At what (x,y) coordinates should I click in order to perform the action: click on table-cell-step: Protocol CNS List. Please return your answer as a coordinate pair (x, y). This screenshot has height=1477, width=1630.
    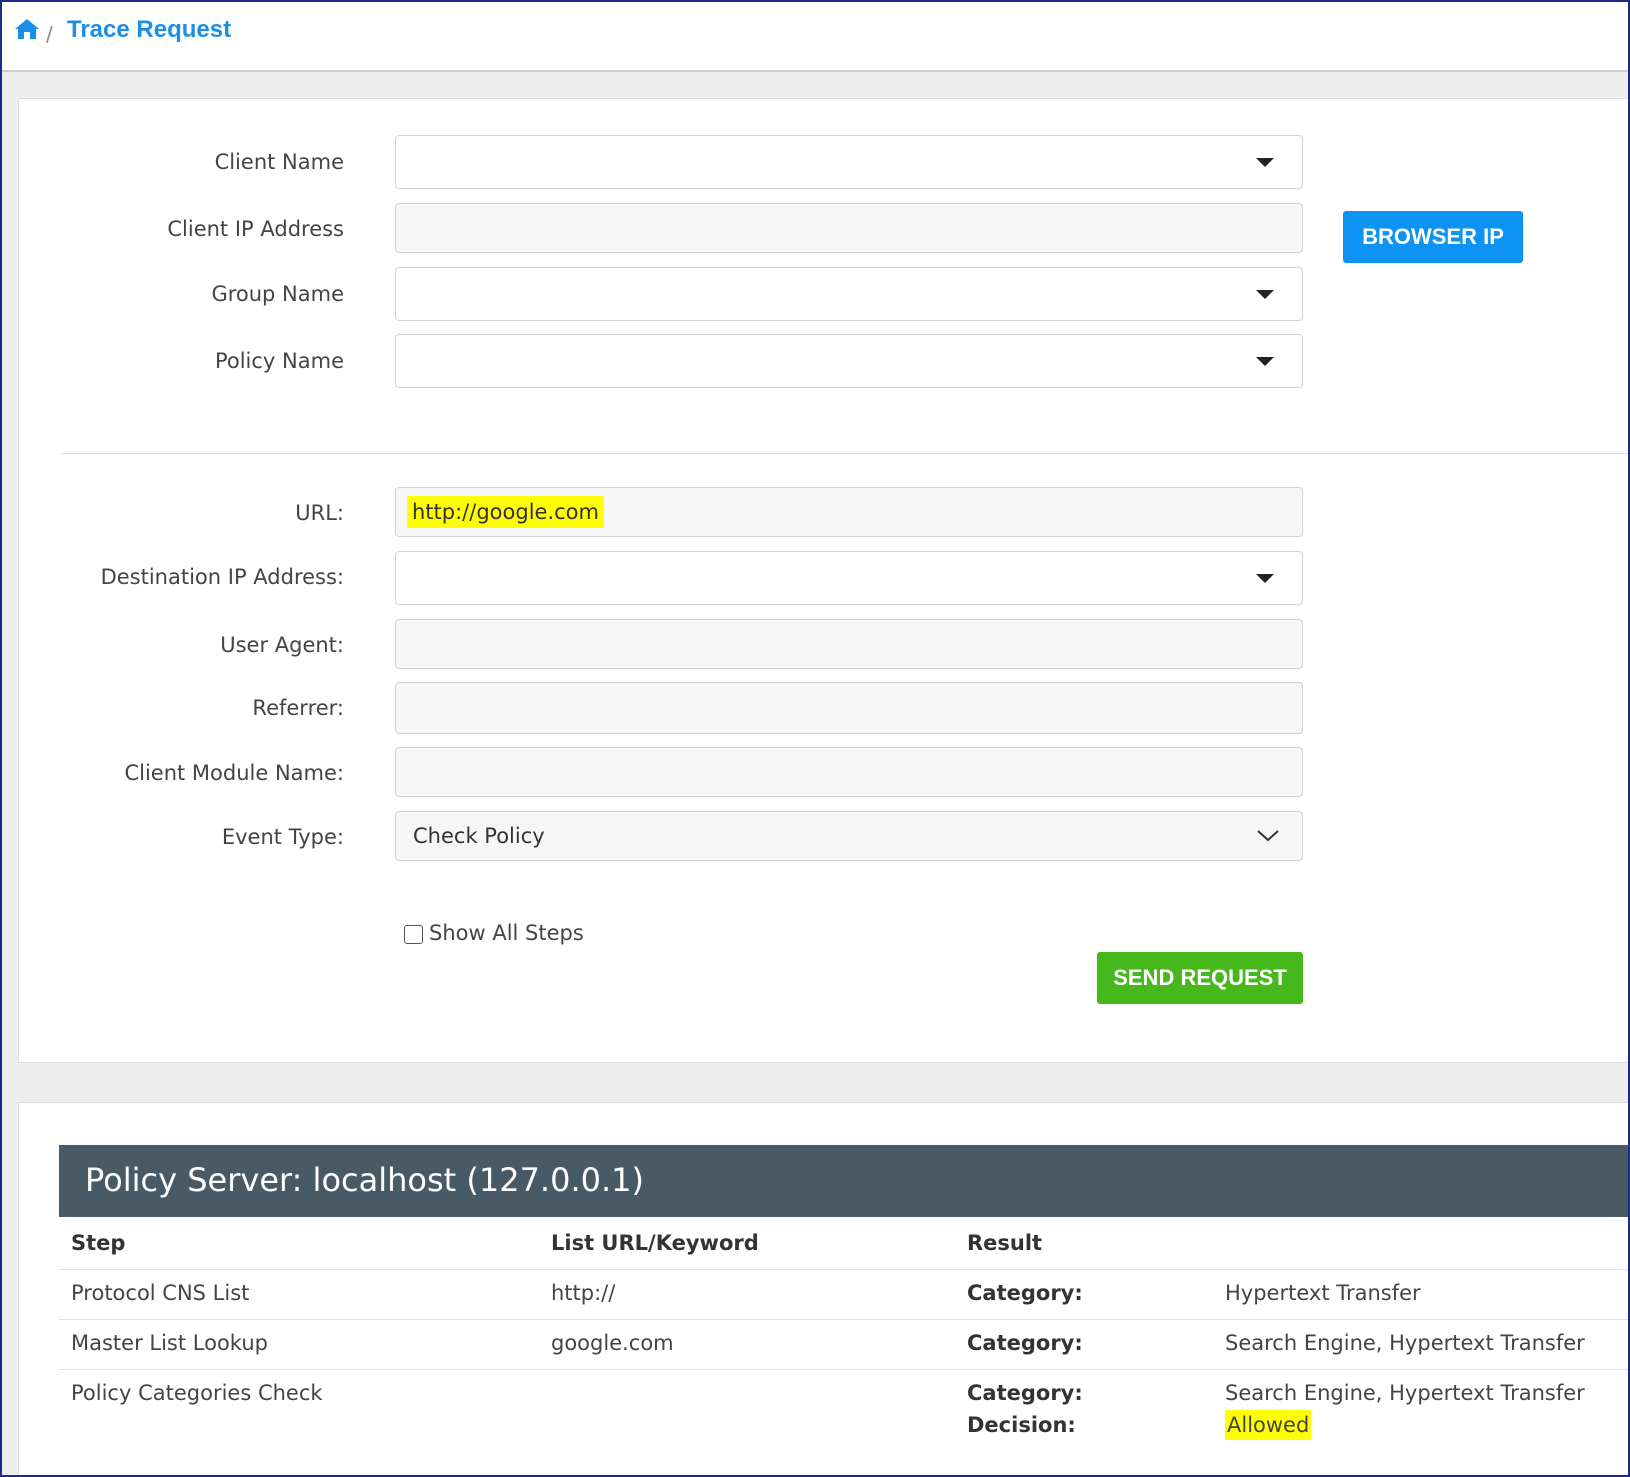
    Looking at the image, I should click on (160, 1293).